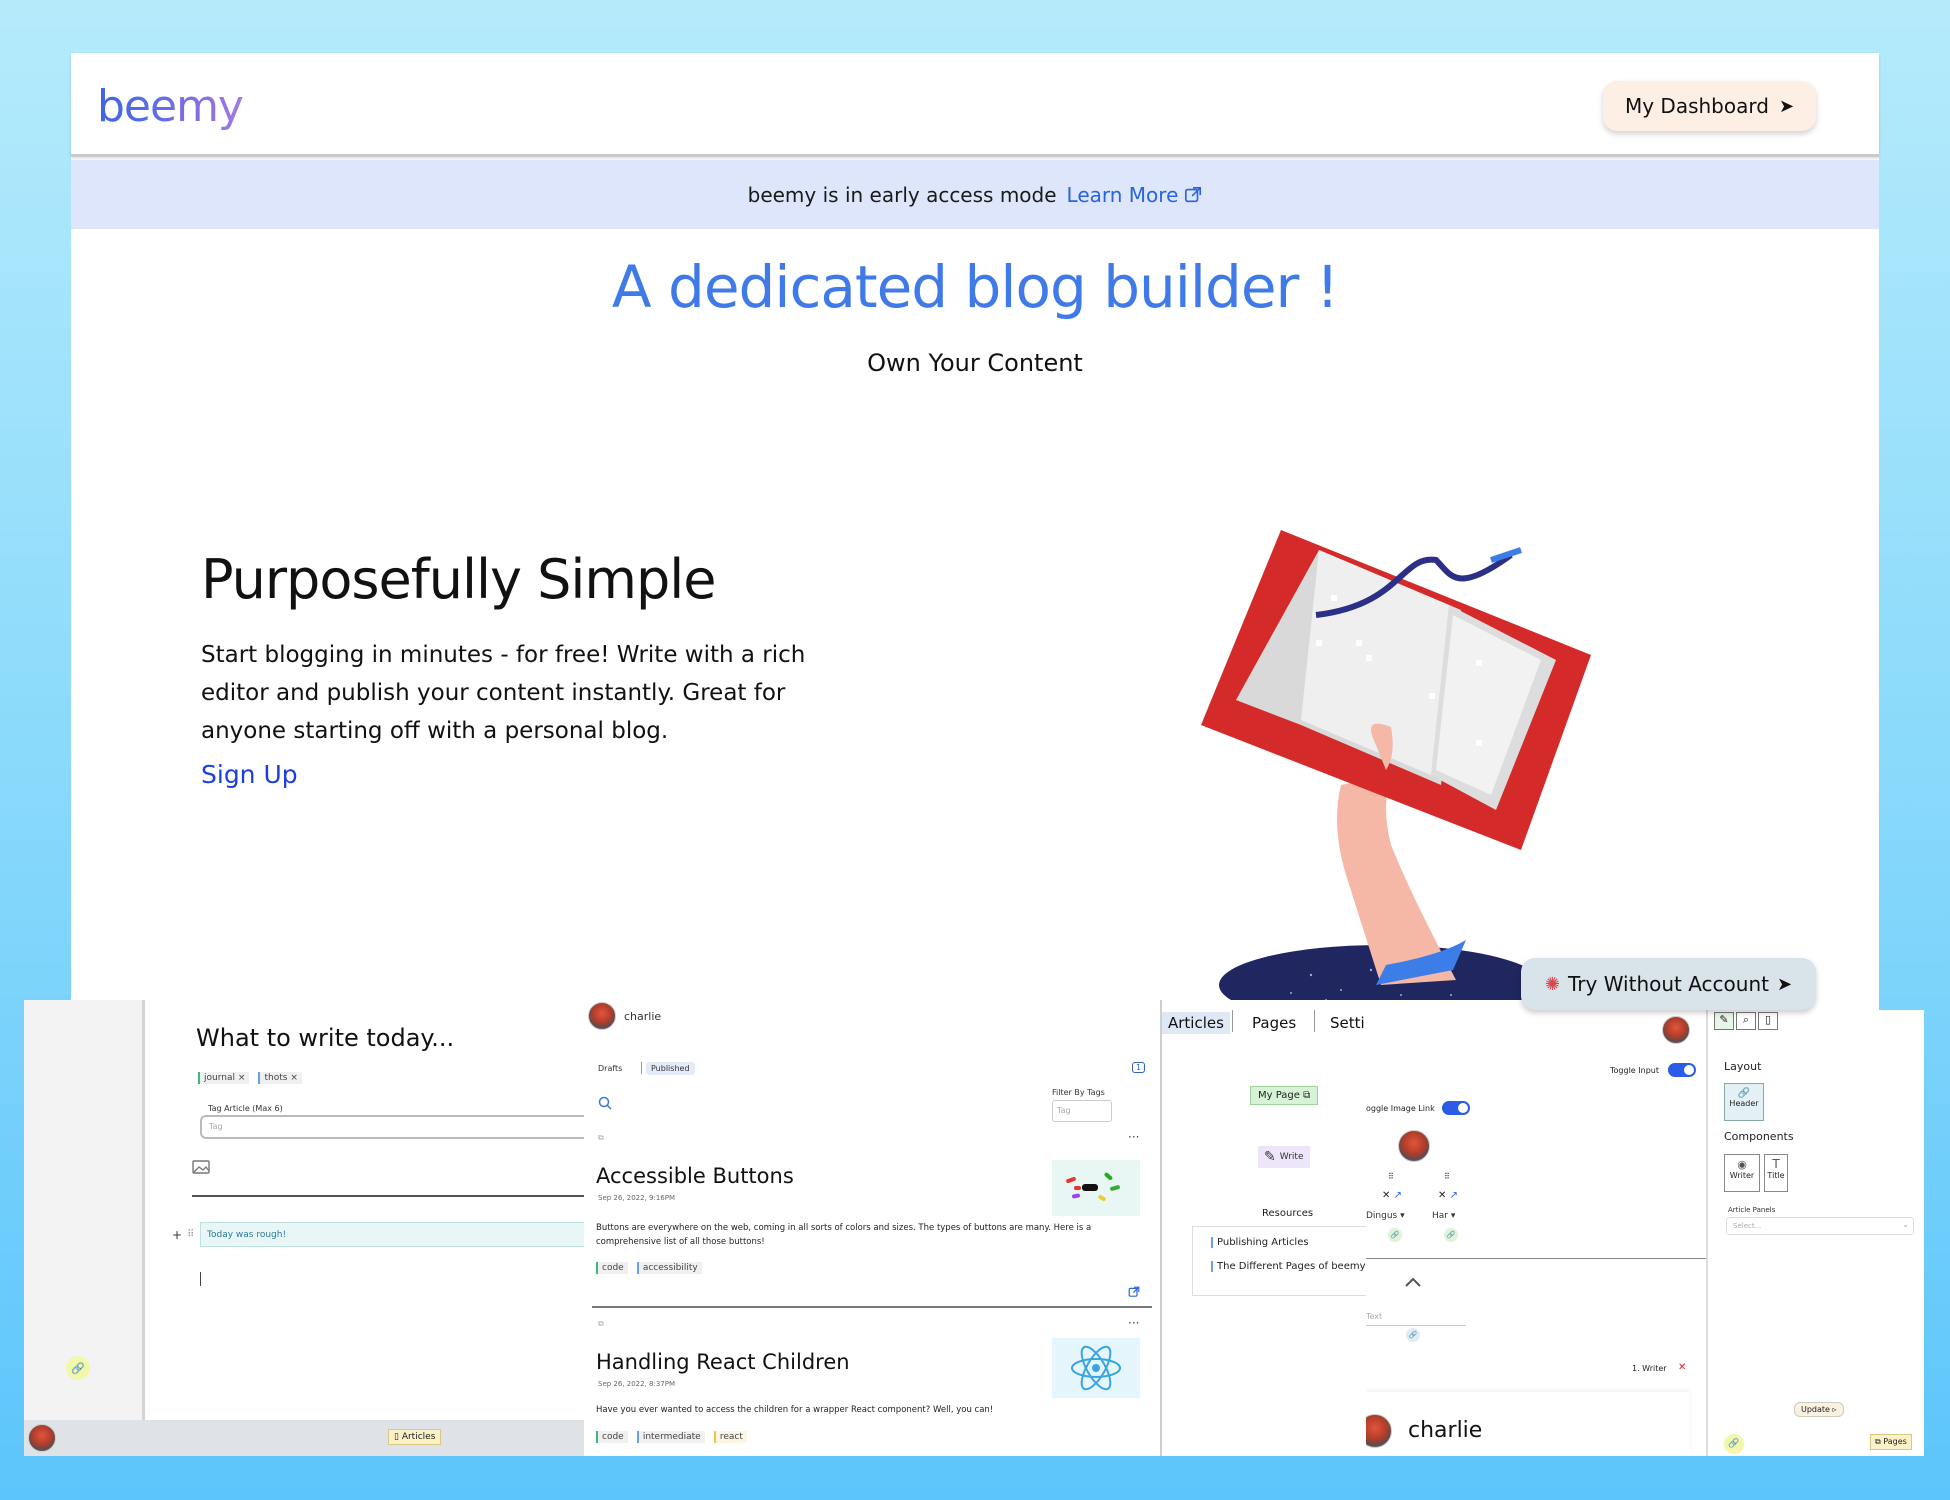 Image resolution: width=1950 pixels, height=1500 pixels. I want to click on writer-component: ◉ Writer, so click(1742, 1173).